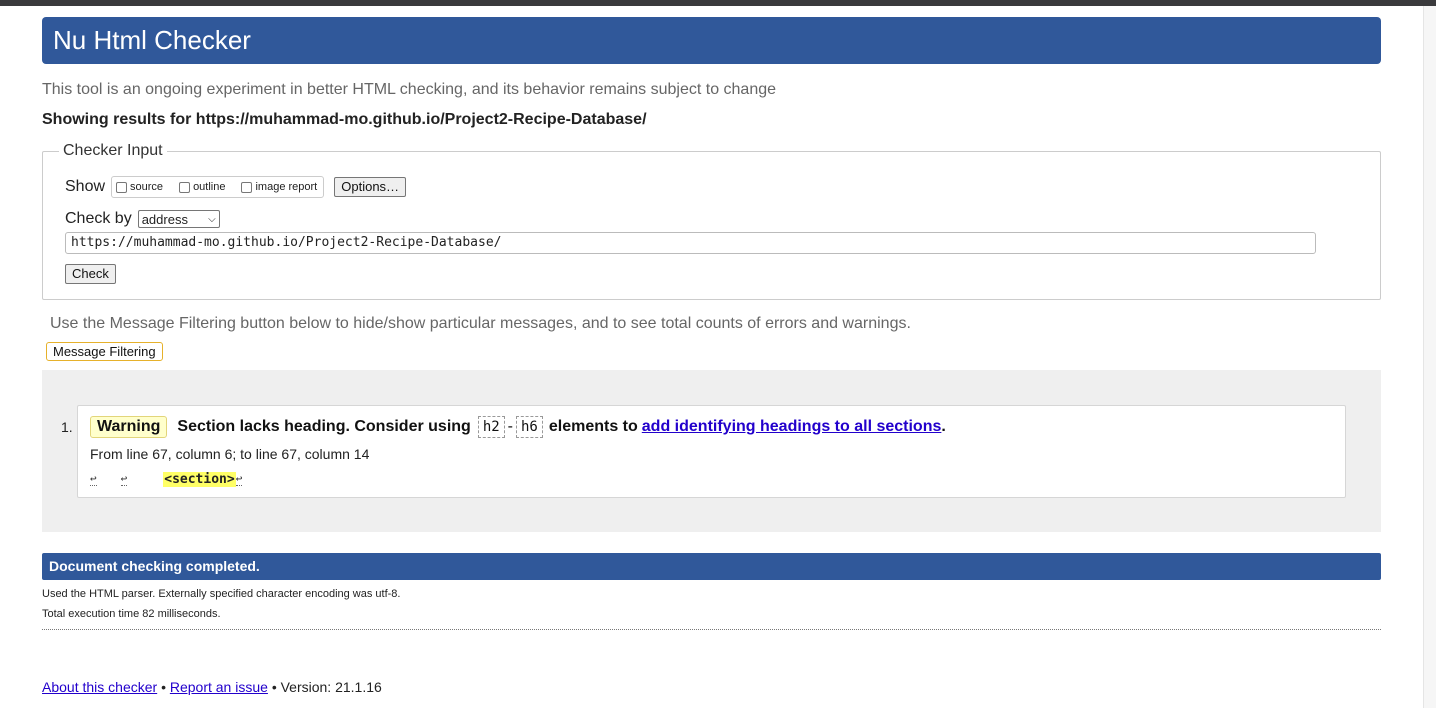 The width and height of the screenshot is (1436, 708). I want to click on message-text-start: Section lacks heading. Consider using, so click(324, 426).